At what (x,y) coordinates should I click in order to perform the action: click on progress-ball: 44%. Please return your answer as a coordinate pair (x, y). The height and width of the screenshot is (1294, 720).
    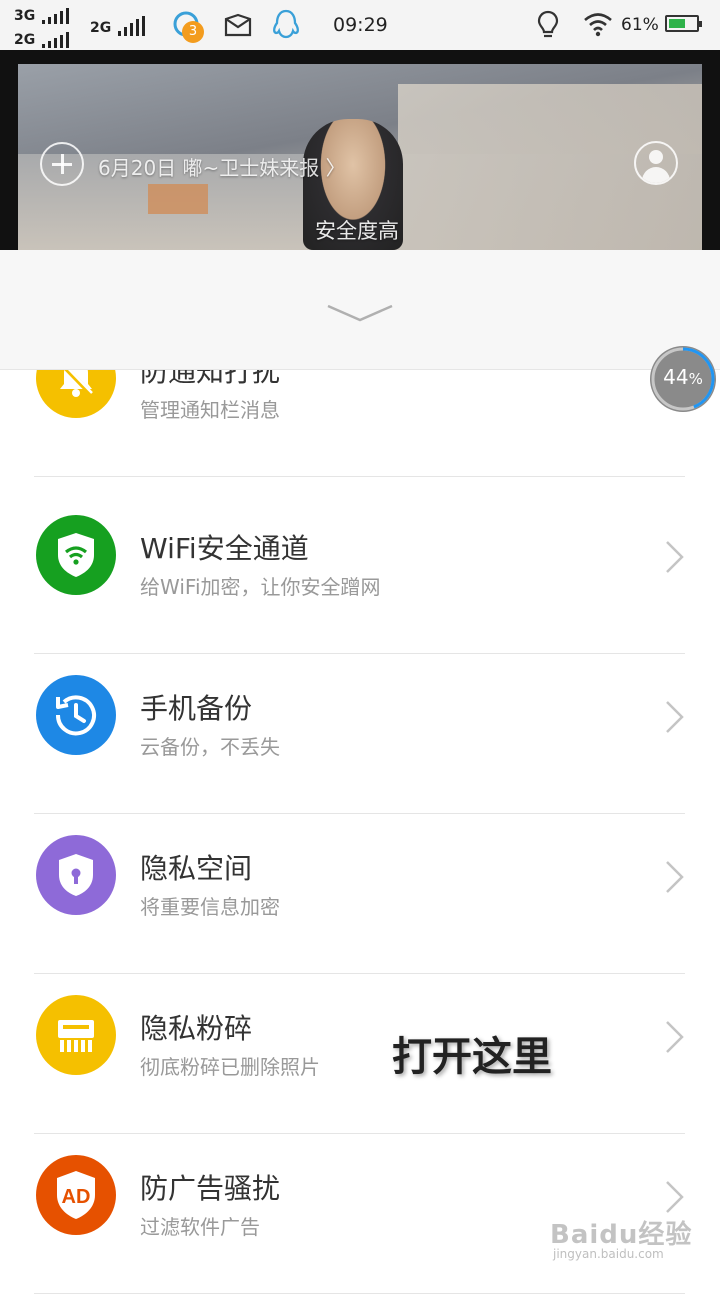
    Looking at the image, I should click on (683, 379).